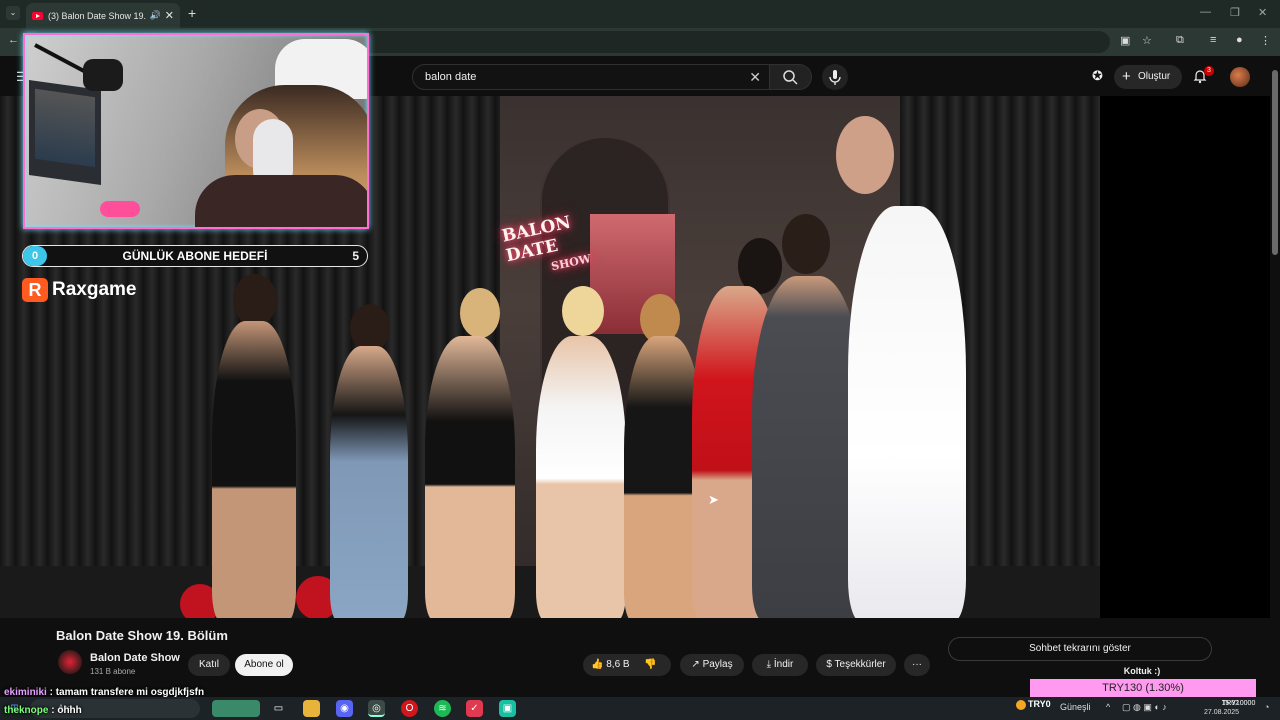  Describe the element at coordinates (860, 664) in the screenshot. I see `thanks-label: Teşekkürler` at that location.